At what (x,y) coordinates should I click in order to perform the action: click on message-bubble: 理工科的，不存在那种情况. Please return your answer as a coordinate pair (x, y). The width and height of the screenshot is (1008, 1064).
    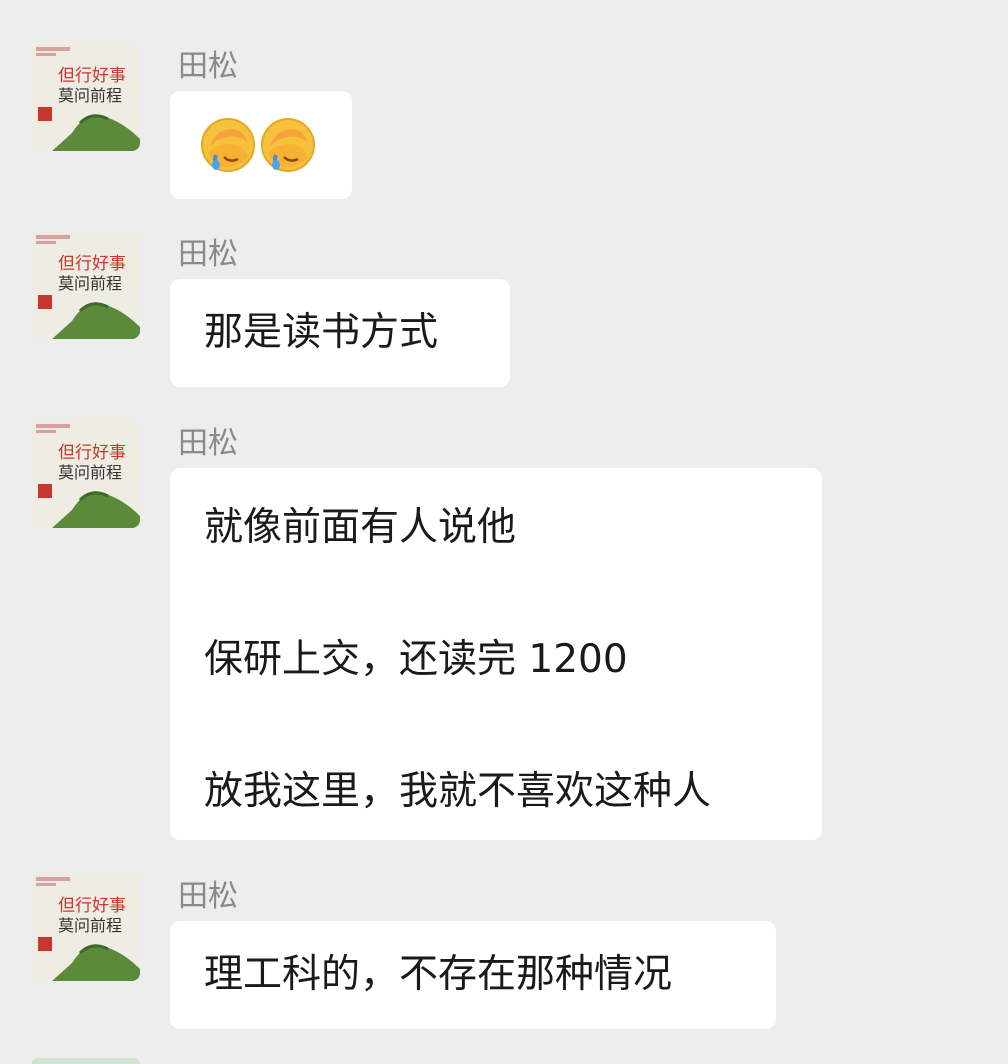
    Looking at the image, I should click on (473, 975).